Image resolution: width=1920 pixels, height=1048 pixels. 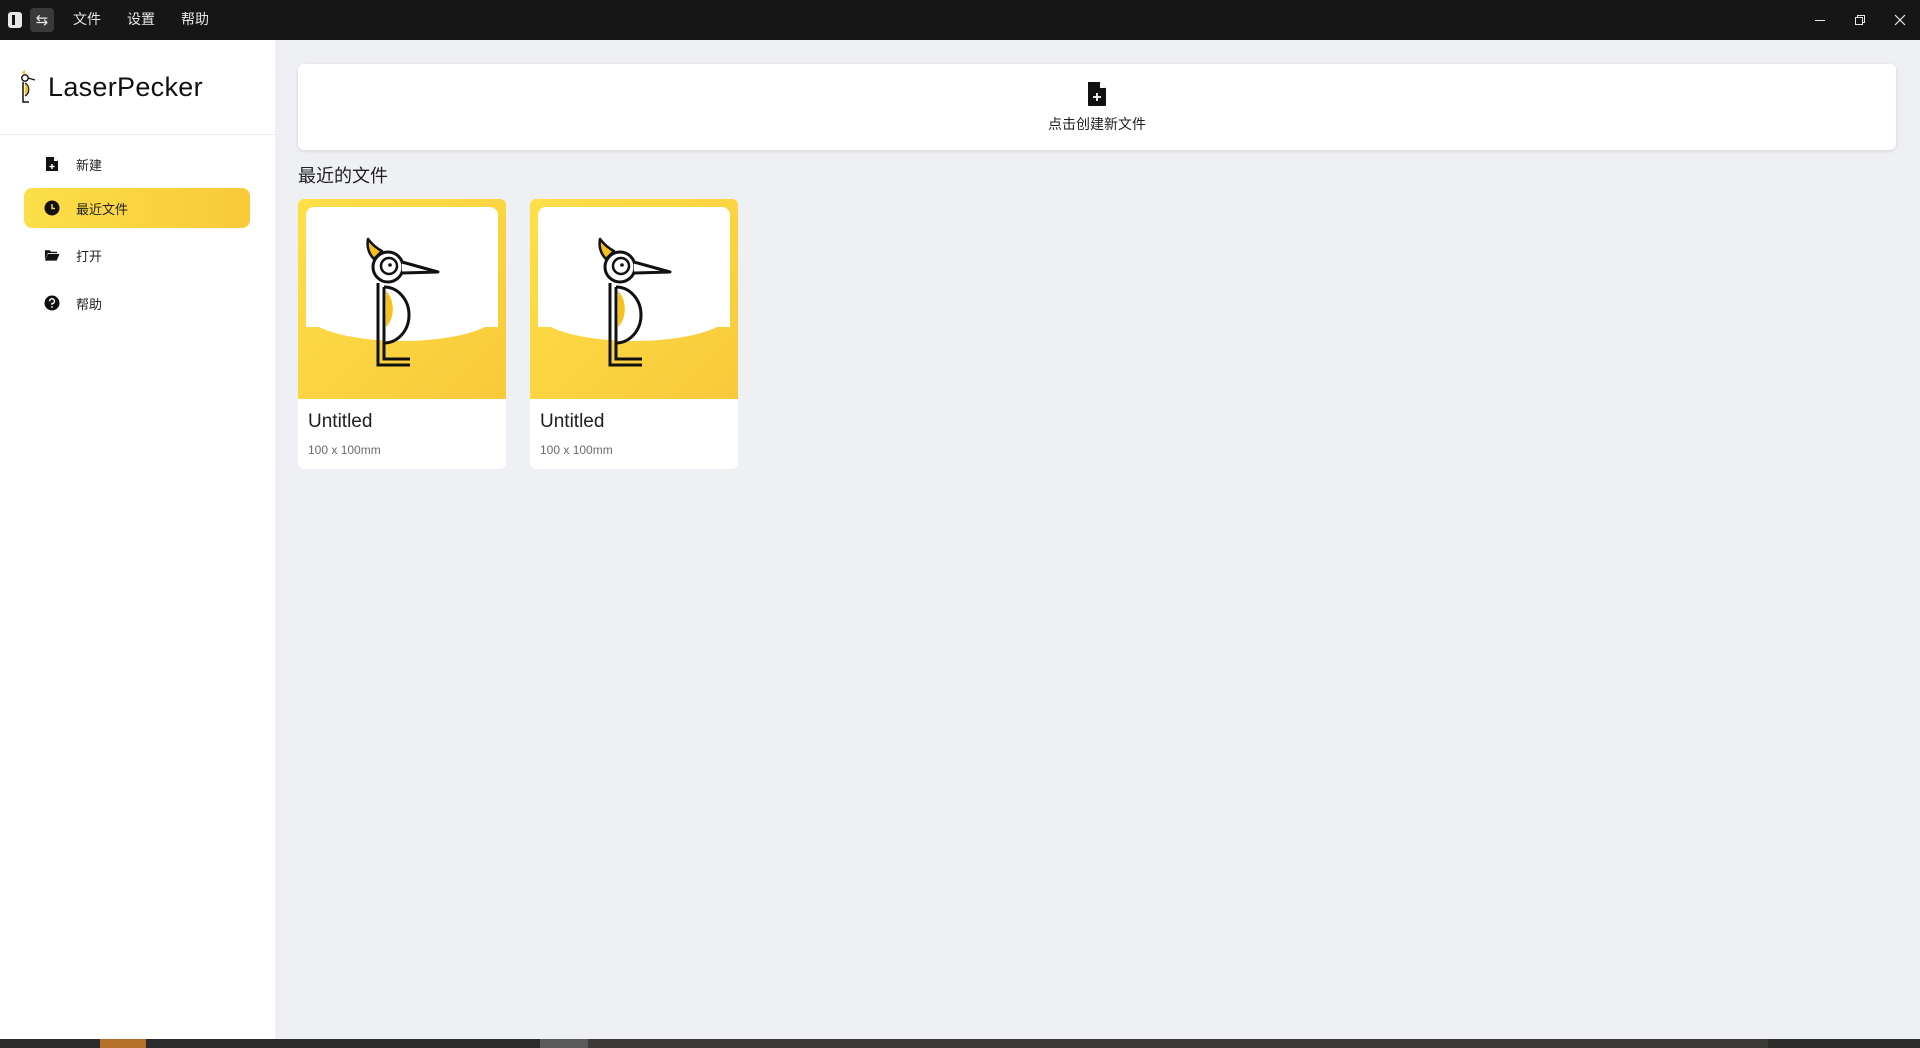 I want to click on menu-file: 文件, so click(x=87, y=20).